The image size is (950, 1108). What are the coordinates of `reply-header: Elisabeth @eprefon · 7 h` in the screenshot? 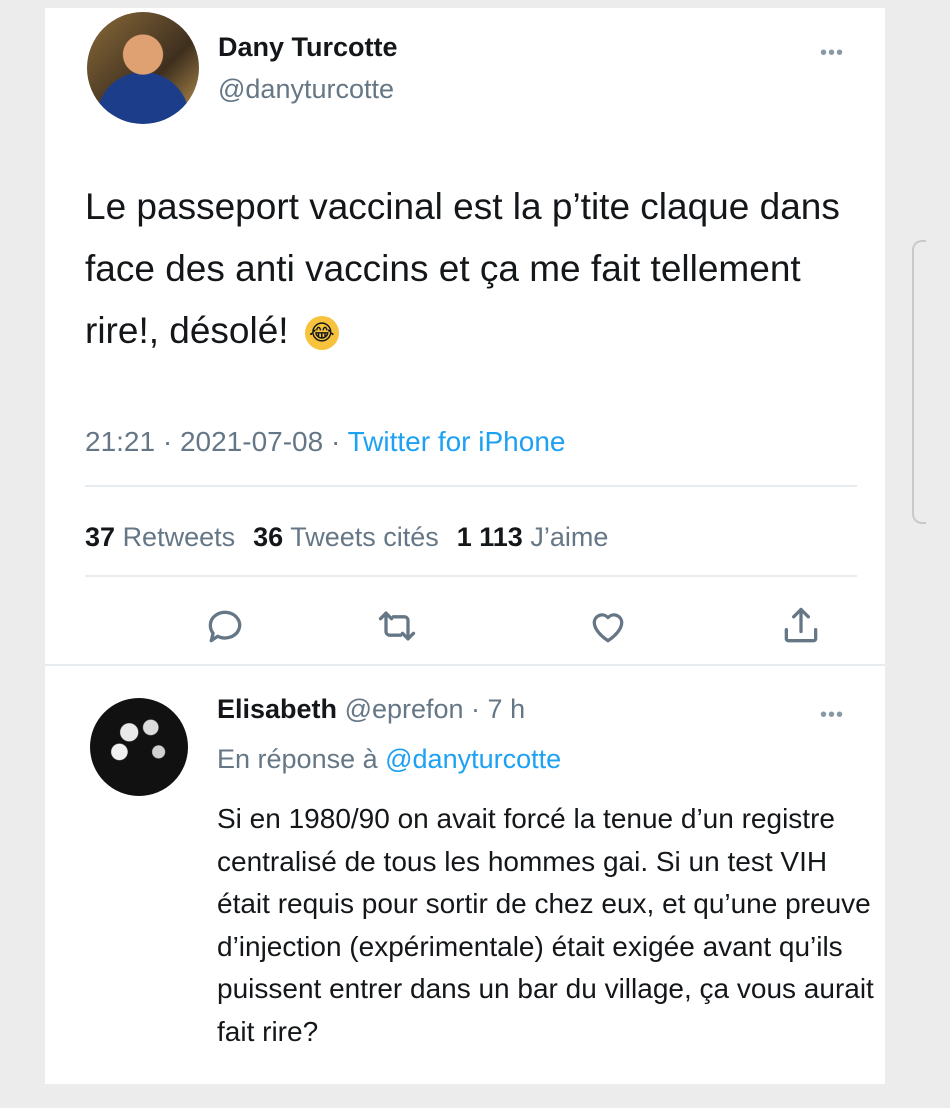 It's located at (371, 709).